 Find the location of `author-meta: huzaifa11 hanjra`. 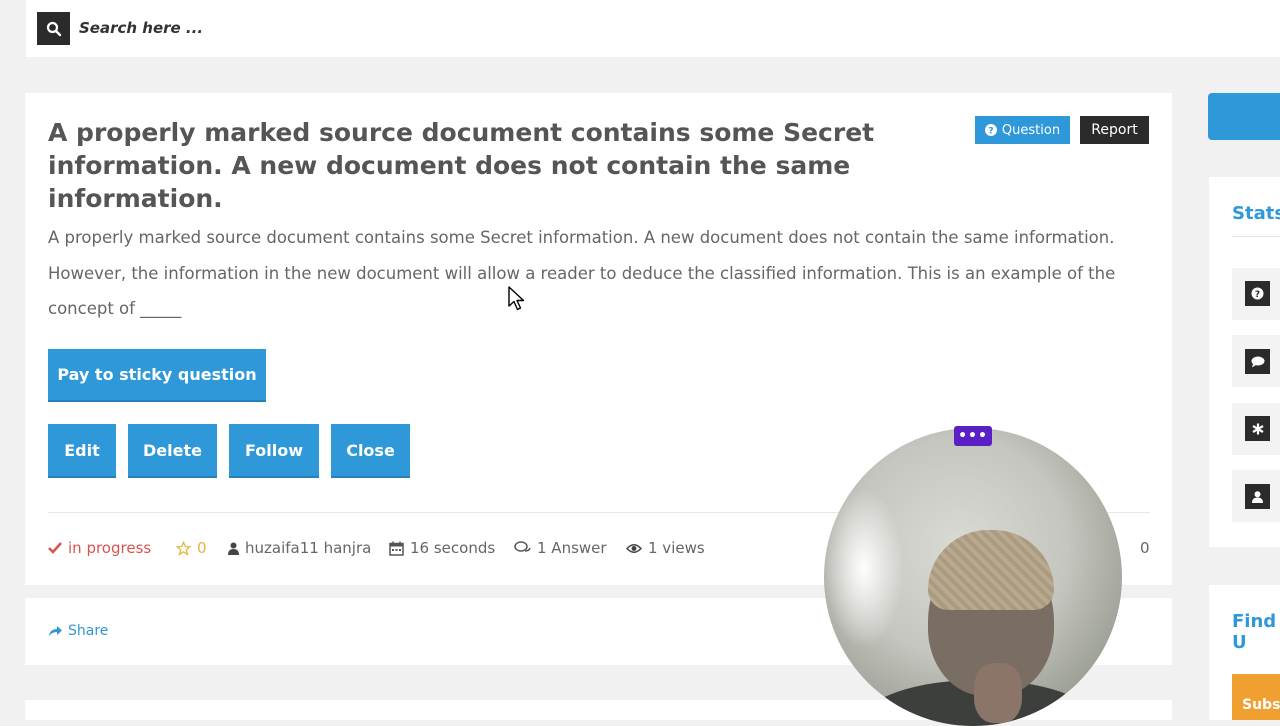

author-meta: huzaifa11 hanjra is located at coordinates (299, 548).